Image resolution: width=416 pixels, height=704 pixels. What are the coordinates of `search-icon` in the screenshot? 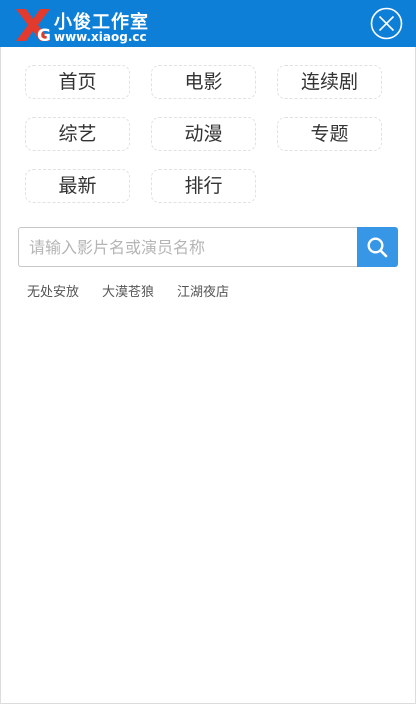 It's located at (377, 247).